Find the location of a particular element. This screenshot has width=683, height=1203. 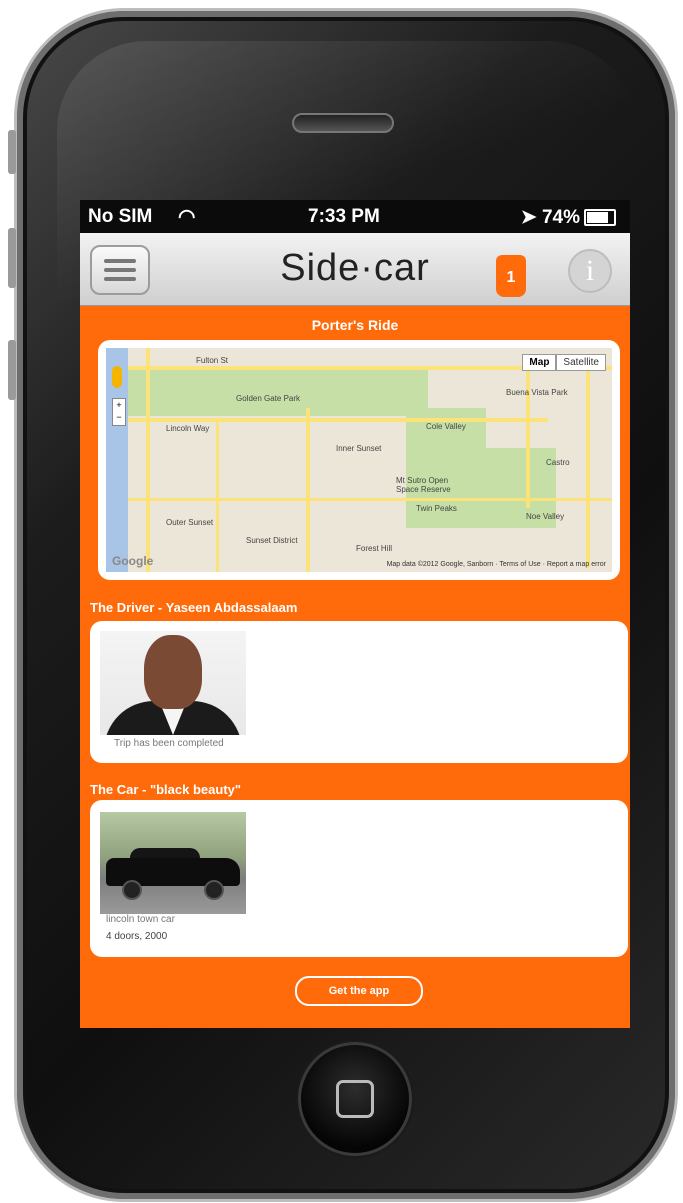

map-label: Golden Gate Park is located at coordinates (268, 398).